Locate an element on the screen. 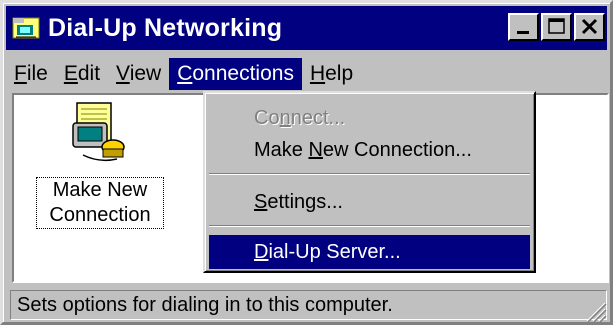 The height and width of the screenshot is (325, 613). settings-mnemonic: S is located at coordinates (261, 202).